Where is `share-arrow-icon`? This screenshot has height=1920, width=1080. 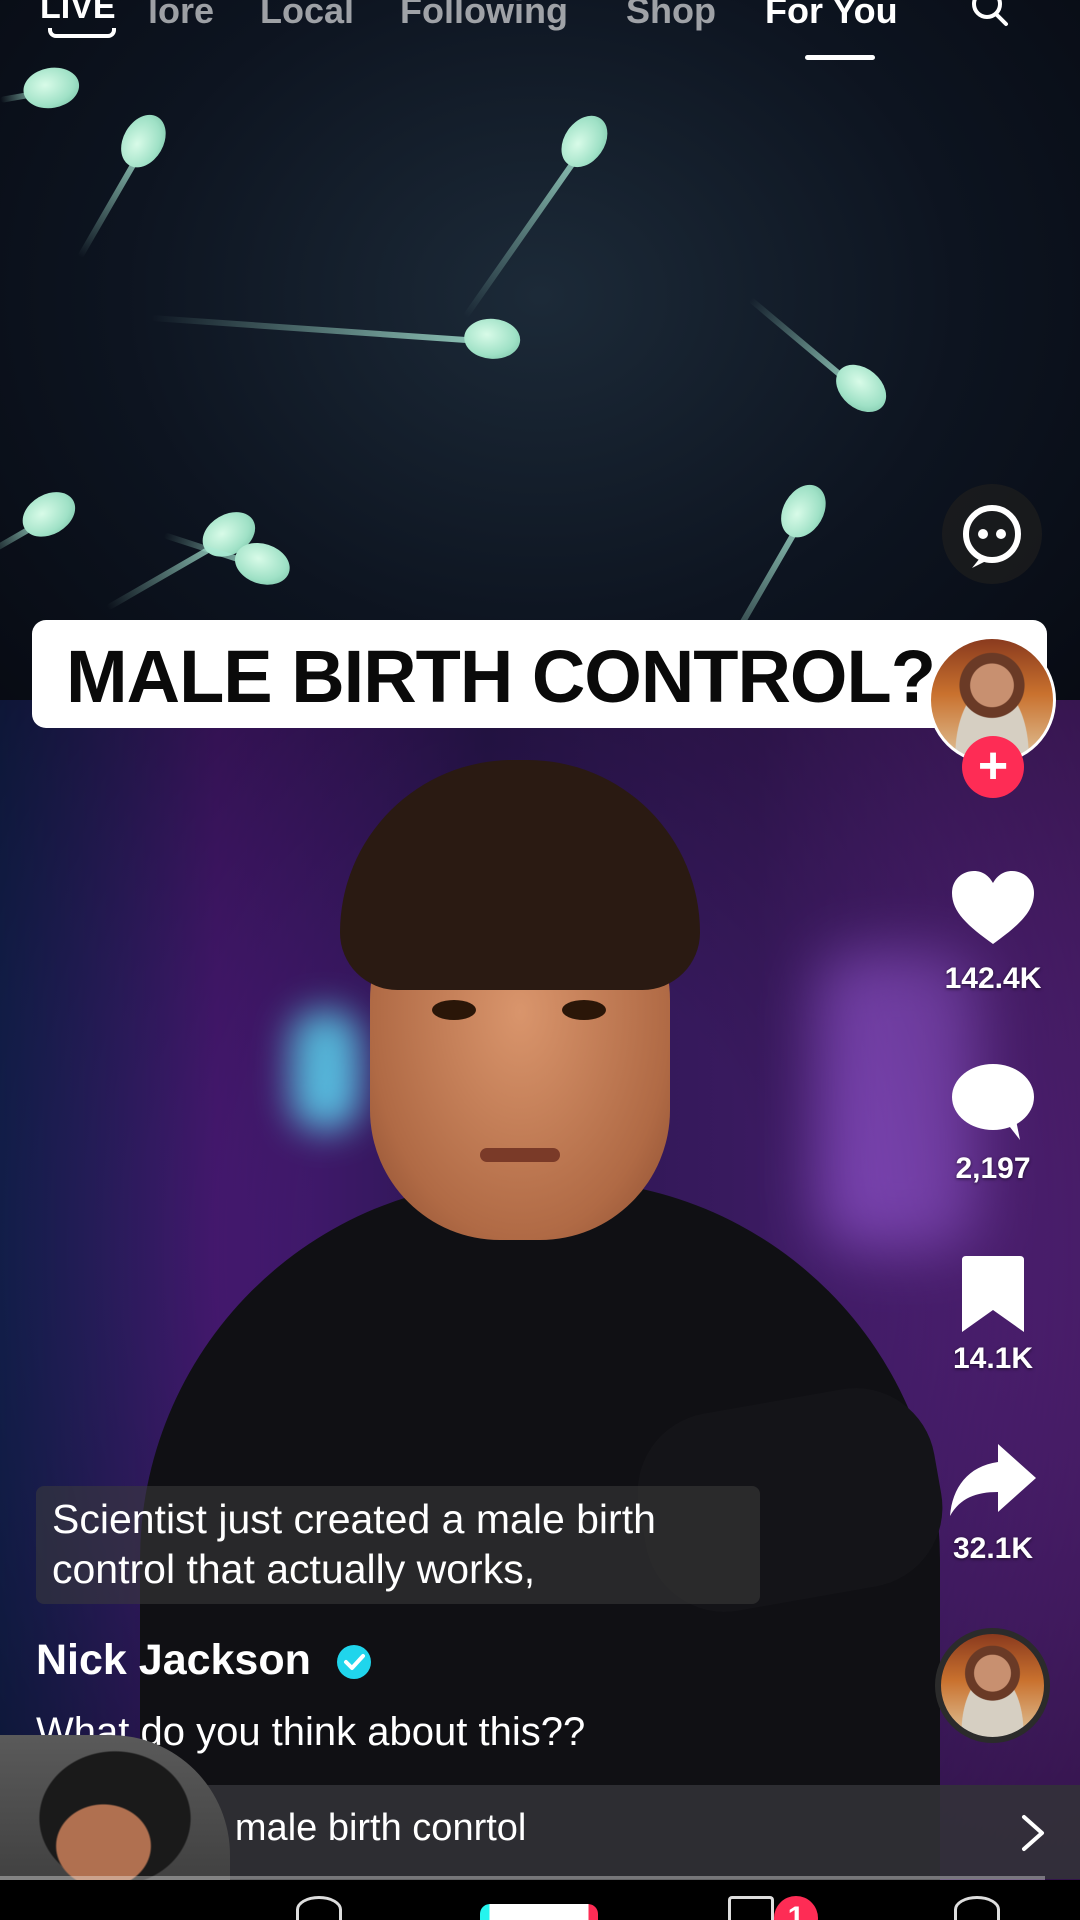
share-arrow-icon is located at coordinates (993, 1480).